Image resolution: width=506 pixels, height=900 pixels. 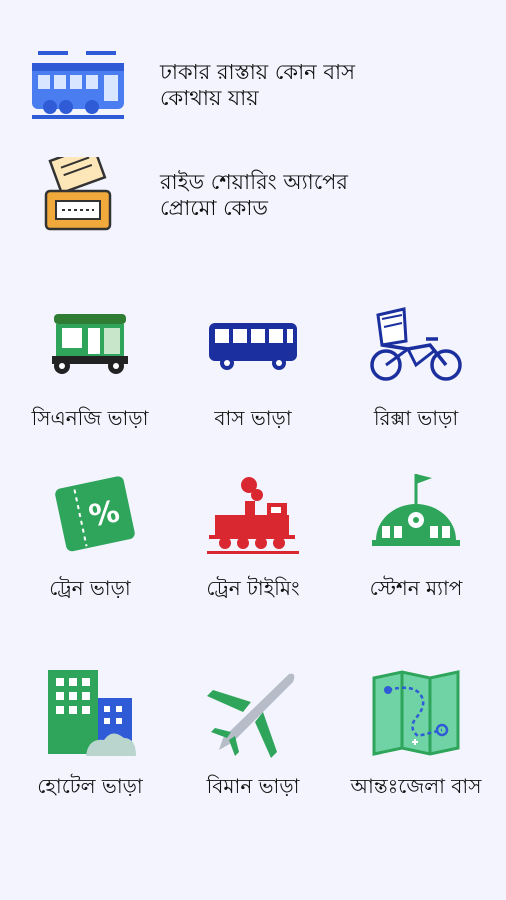 I want to click on map-icon, so click(x=416, y=713).